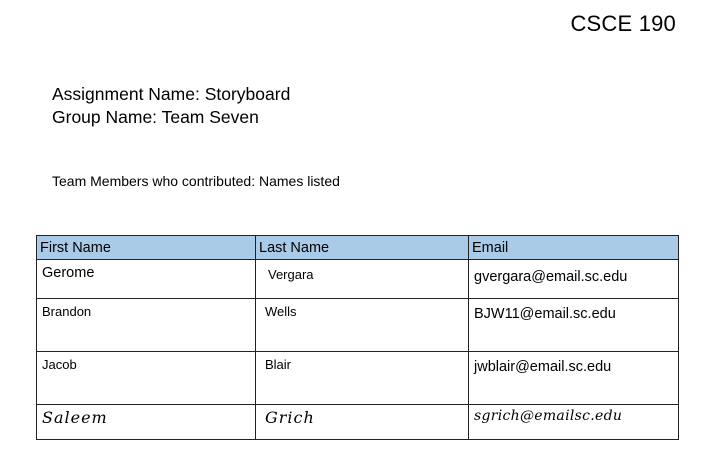 The width and height of the screenshot is (720, 470). Describe the element at coordinates (362, 325) in the screenshot. I see `last-name-cell: Wells` at that location.